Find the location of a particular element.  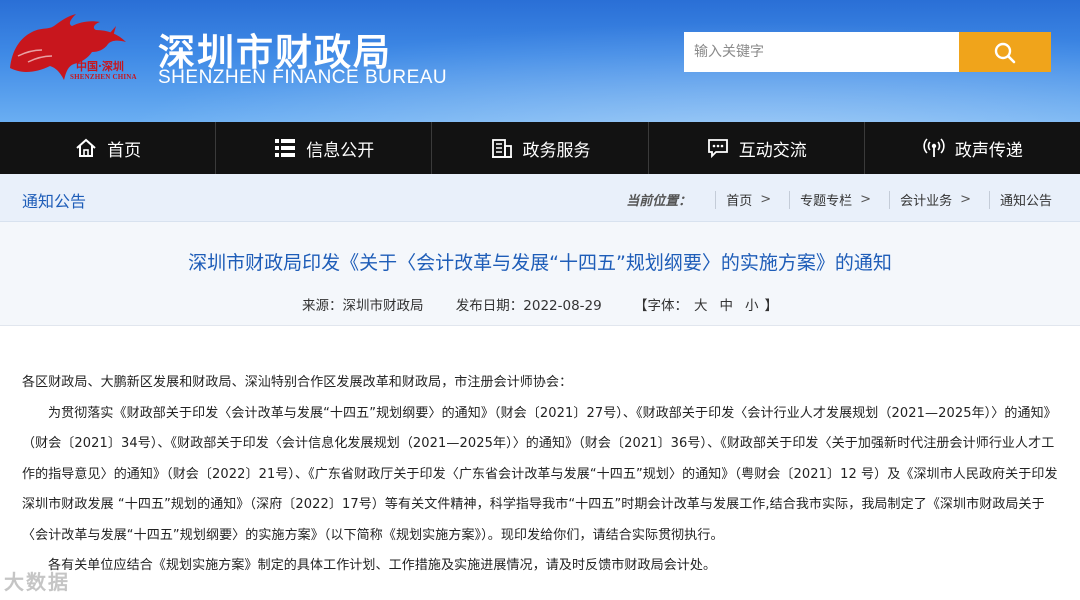

nav-item-gov-services: 政务服务 is located at coordinates (540, 148).